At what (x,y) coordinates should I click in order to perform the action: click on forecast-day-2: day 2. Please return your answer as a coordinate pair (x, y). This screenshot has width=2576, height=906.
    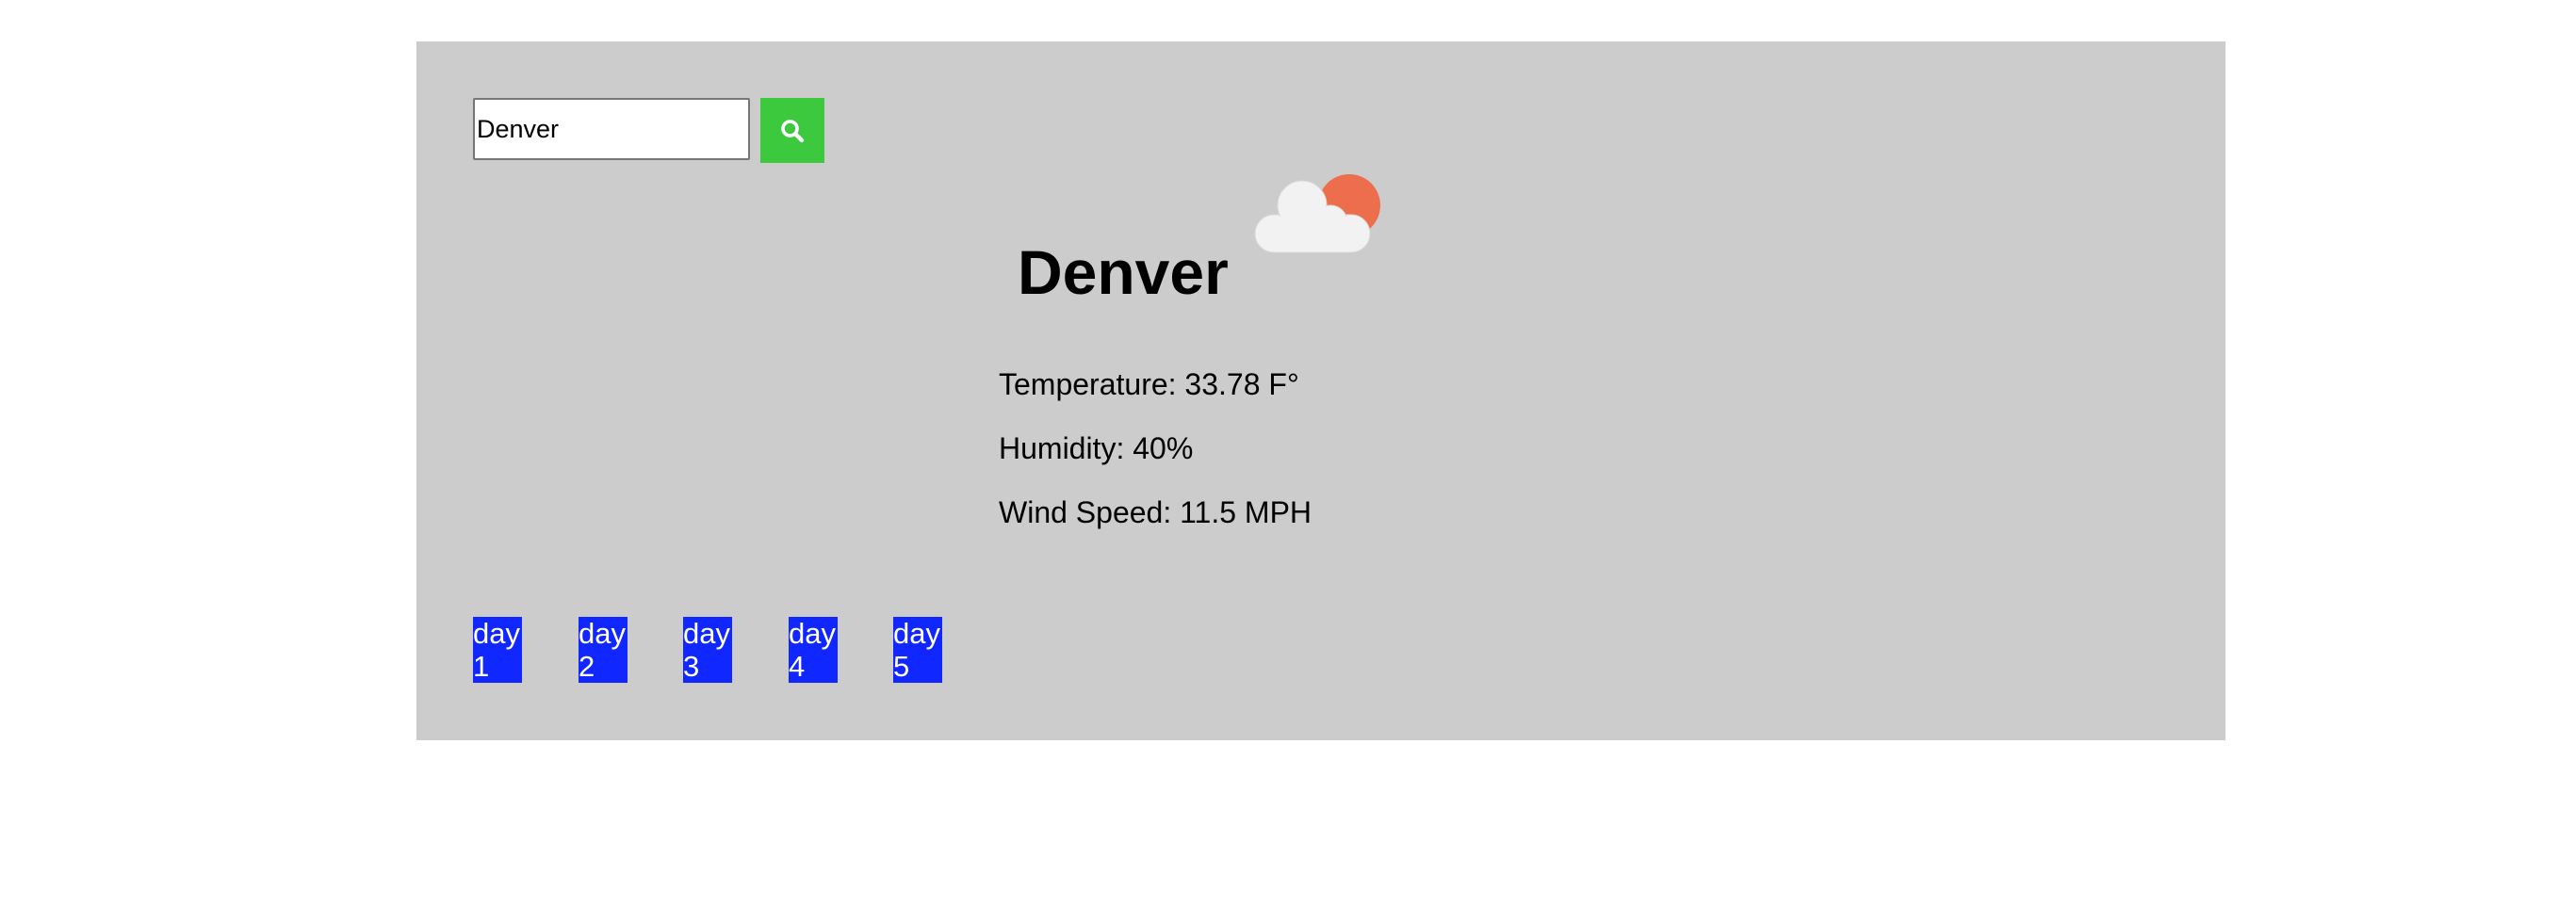
    Looking at the image, I should click on (603, 650).